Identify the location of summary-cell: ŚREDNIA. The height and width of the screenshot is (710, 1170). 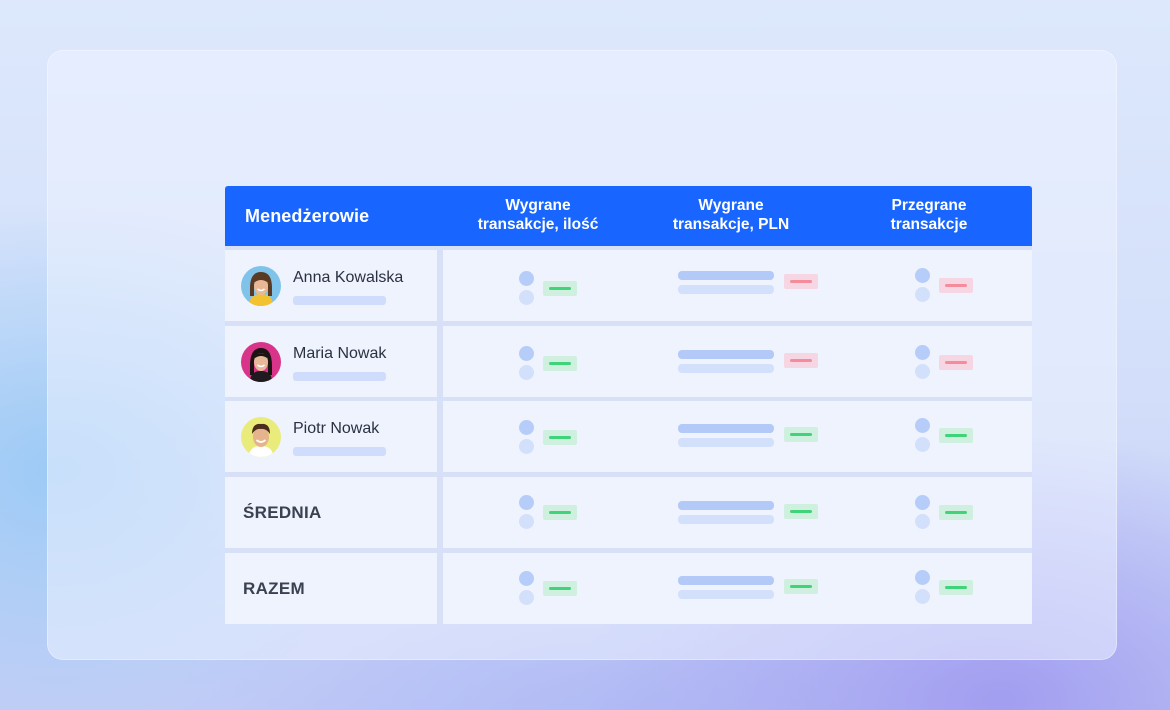
(331, 512).